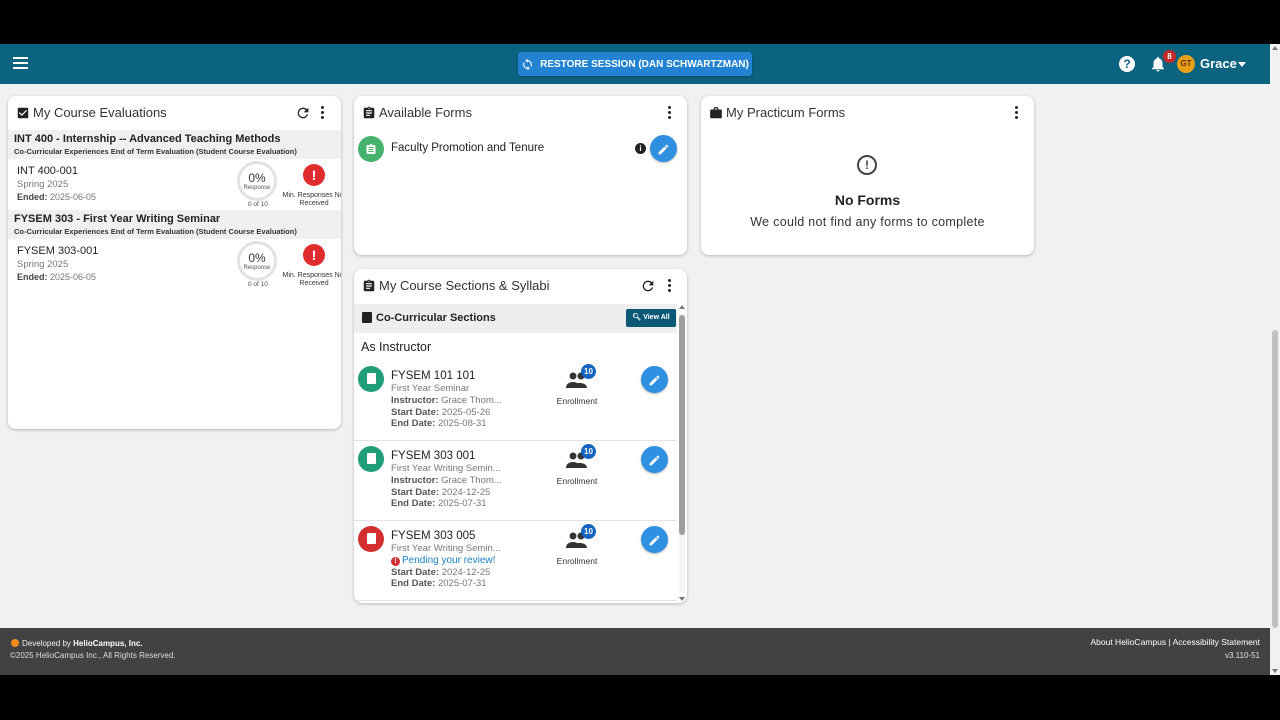  Describe the element at coordinates (107, 643) in the screenshot. I see `company-name: HelioCampus, Inc.` at that location.